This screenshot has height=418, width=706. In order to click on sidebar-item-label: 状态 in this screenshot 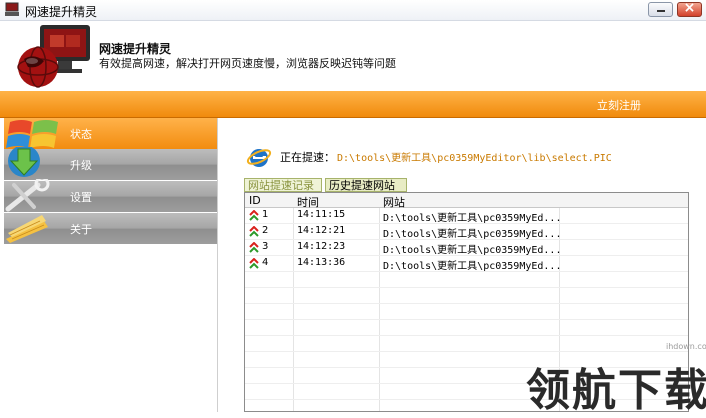, I will do `click(81, 134)`.